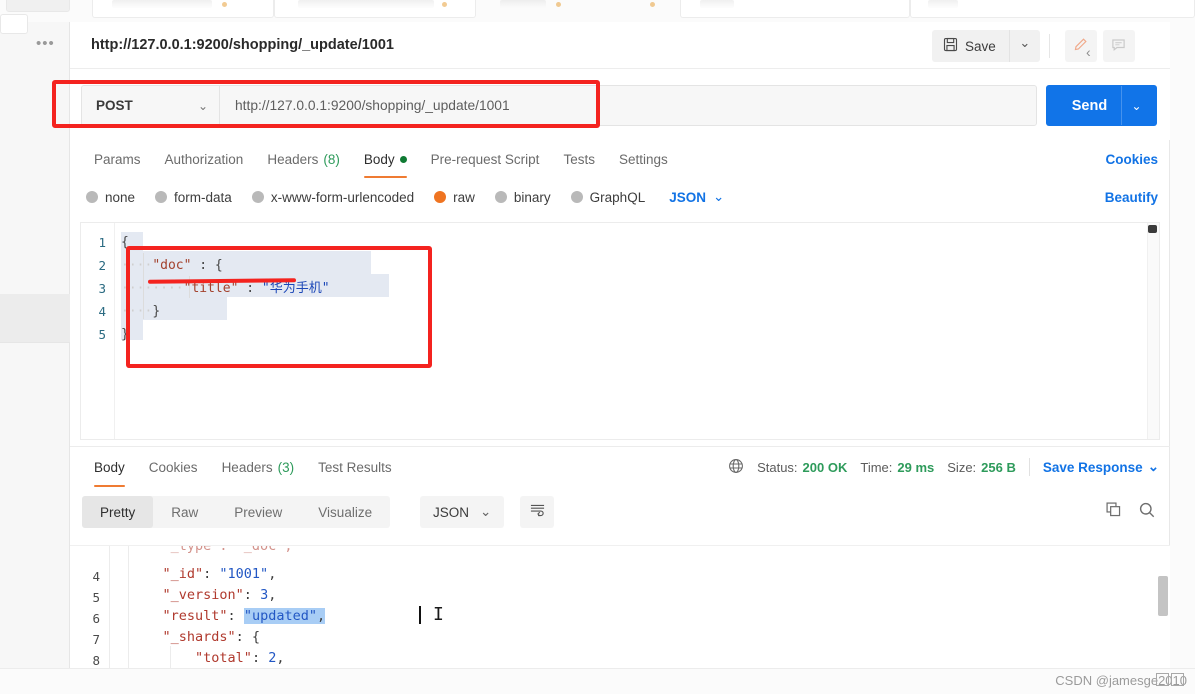 The height and width of the screenshot is (694, 1195). I want to click on comment-button, so click(1118, 46).